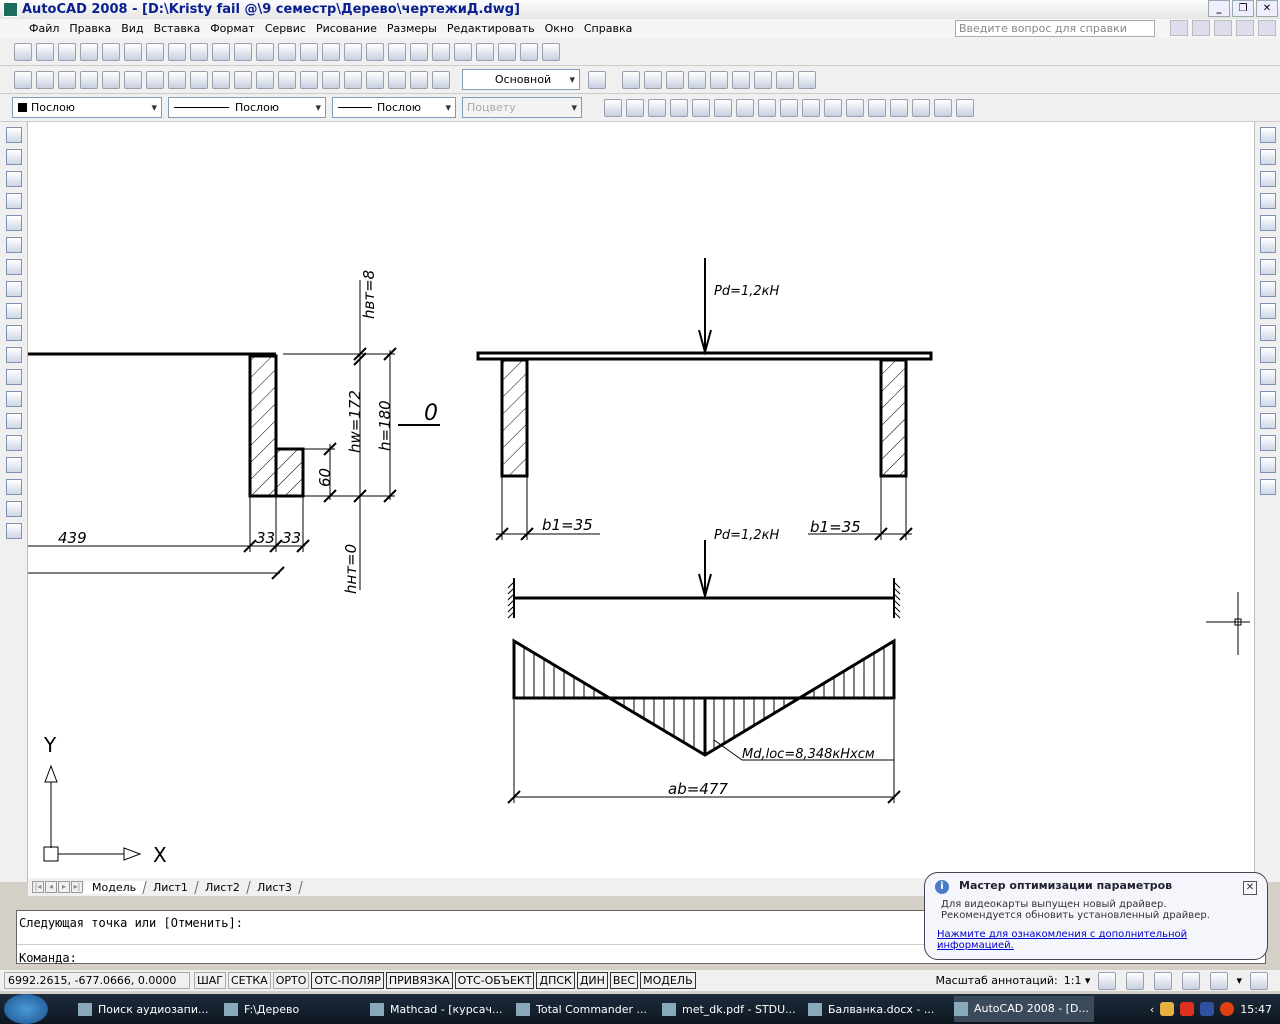 The height and width of the screenshot is (1024, 1280). I want to click on annotation-scale-label: Масштаб аннотаций:, so click(996, 980).